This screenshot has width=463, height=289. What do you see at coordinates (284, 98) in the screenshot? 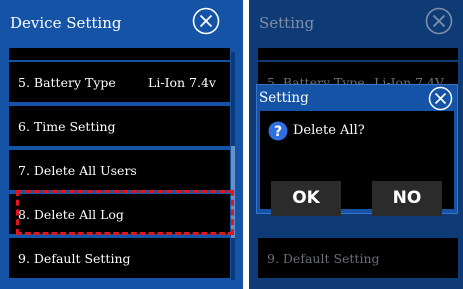
I see `dialog-title: Setting` at bounding box center [284, 98].